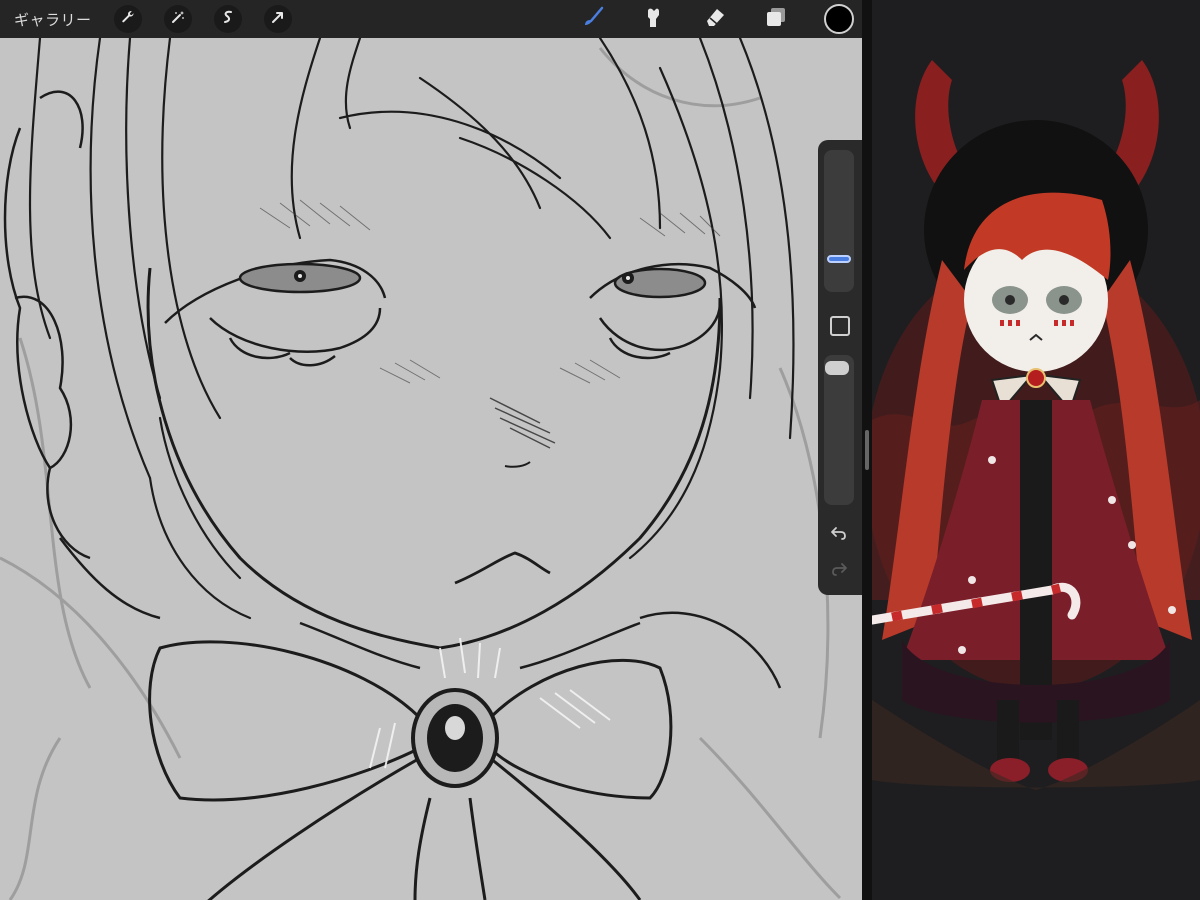 The width and height of the screenshot is (1200, 900). I want to click on undo-button, so click(839, 535).